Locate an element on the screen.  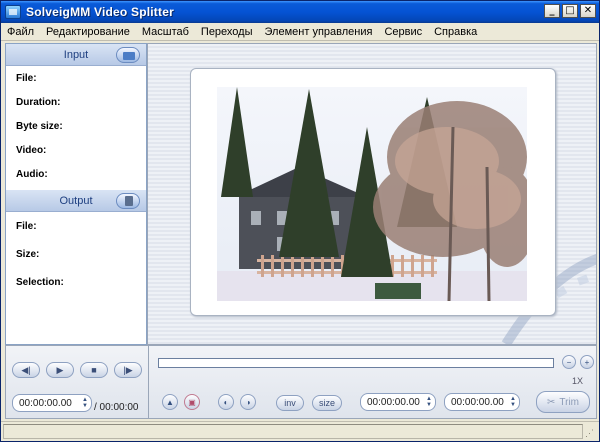
output-size-label: Size: is located at coordinates (28, 254).